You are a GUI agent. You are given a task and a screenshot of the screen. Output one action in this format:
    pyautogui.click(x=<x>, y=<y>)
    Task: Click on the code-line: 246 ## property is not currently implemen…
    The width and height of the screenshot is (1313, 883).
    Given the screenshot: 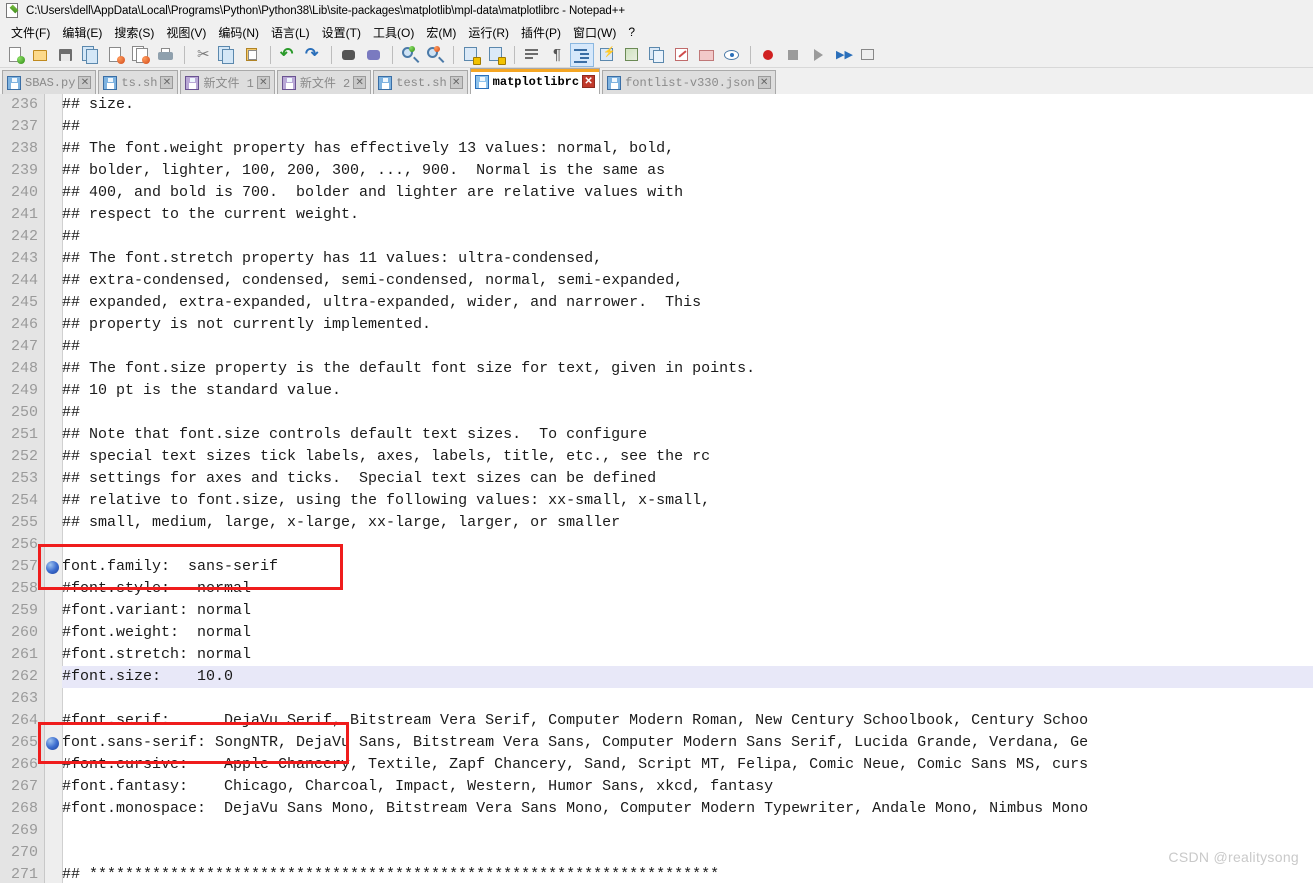 What is the action you would take?
    pyautogui.click(x=656, y=325)
    